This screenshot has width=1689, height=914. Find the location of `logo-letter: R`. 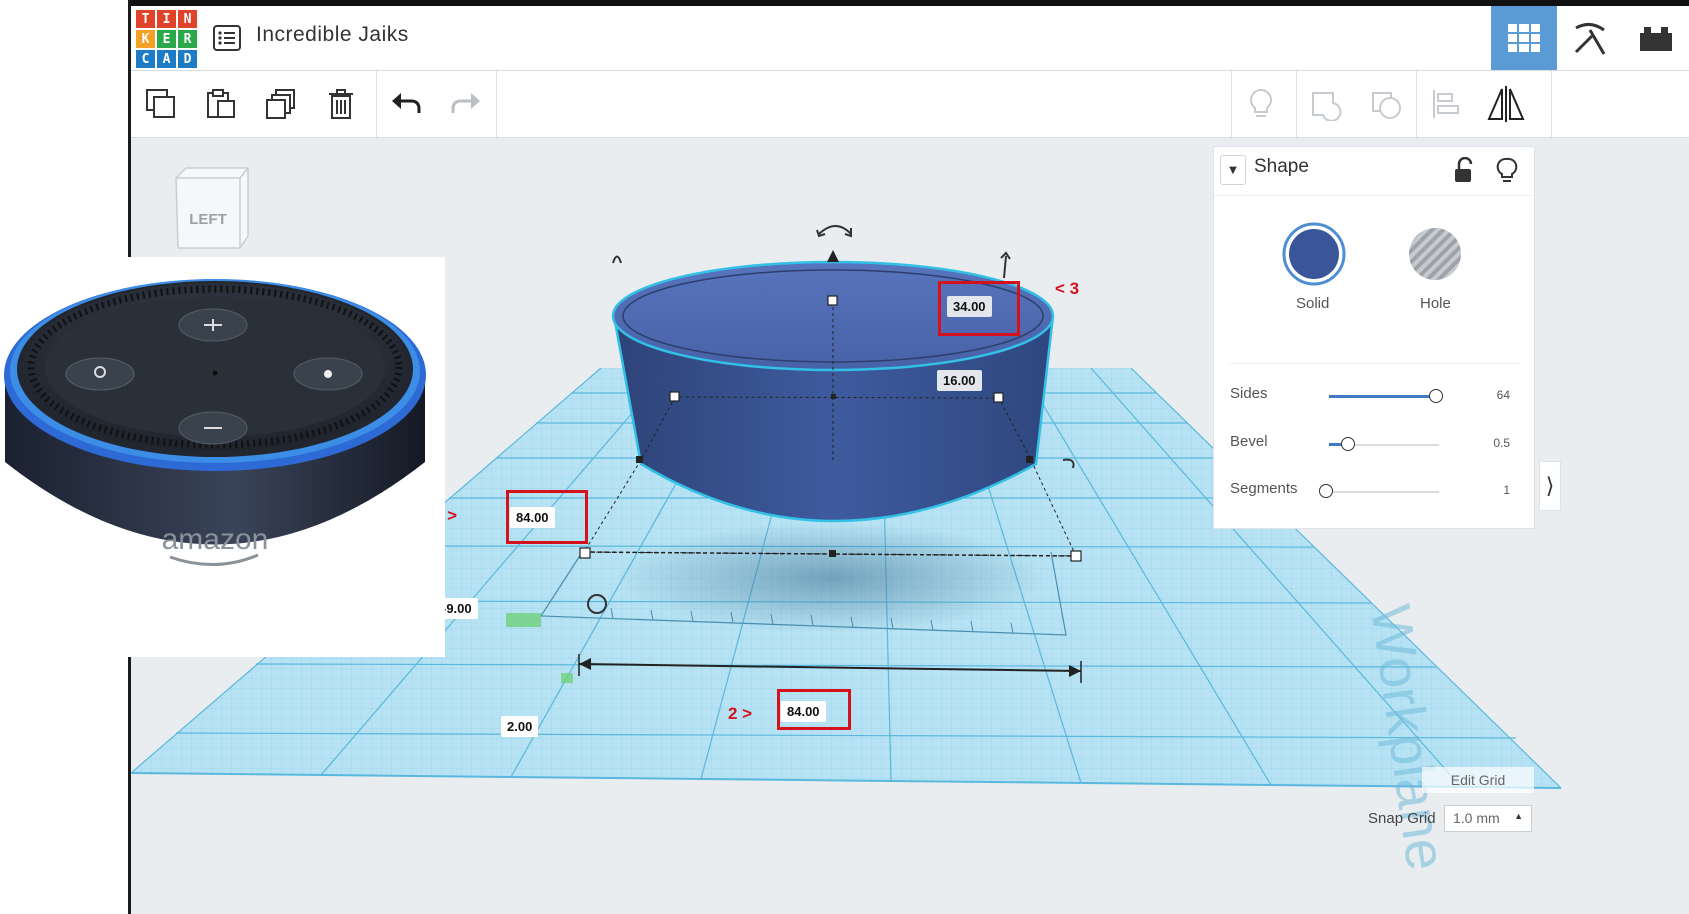

logo-letter: R is located at coordinates (187, 39).